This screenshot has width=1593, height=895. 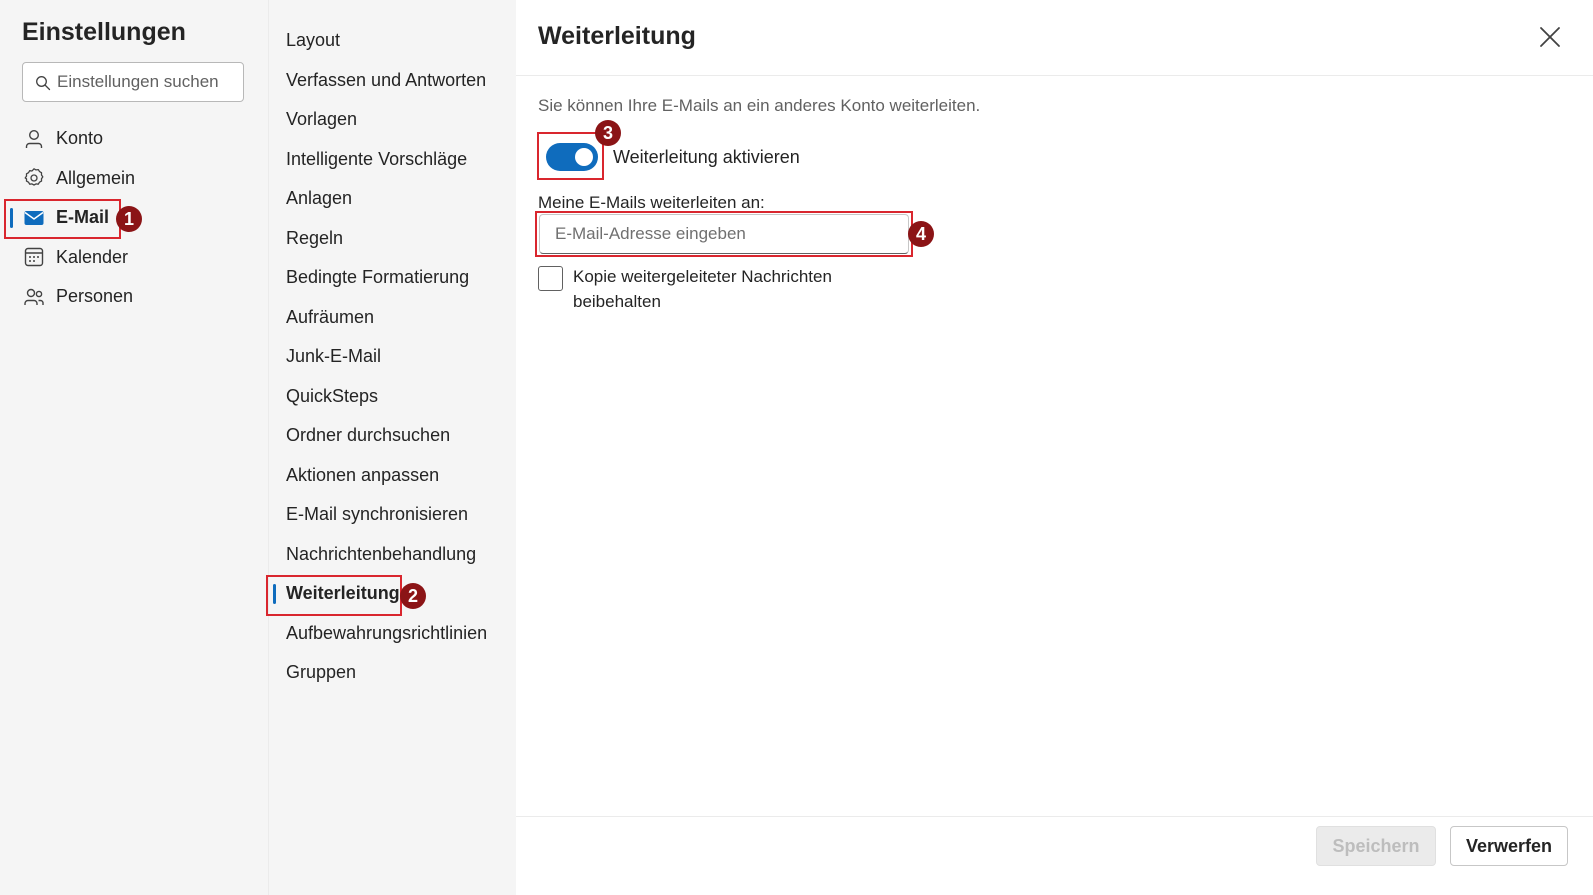 I want to click on sidebar-item-label: Konto, so click(x=80, y=138).